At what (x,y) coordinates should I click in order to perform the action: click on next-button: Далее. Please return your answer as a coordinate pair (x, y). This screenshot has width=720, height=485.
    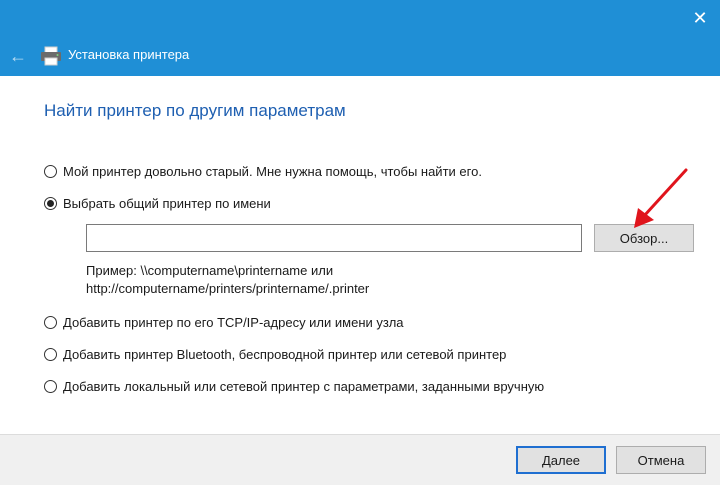
    Looking at the image, I should click on (561, 460).